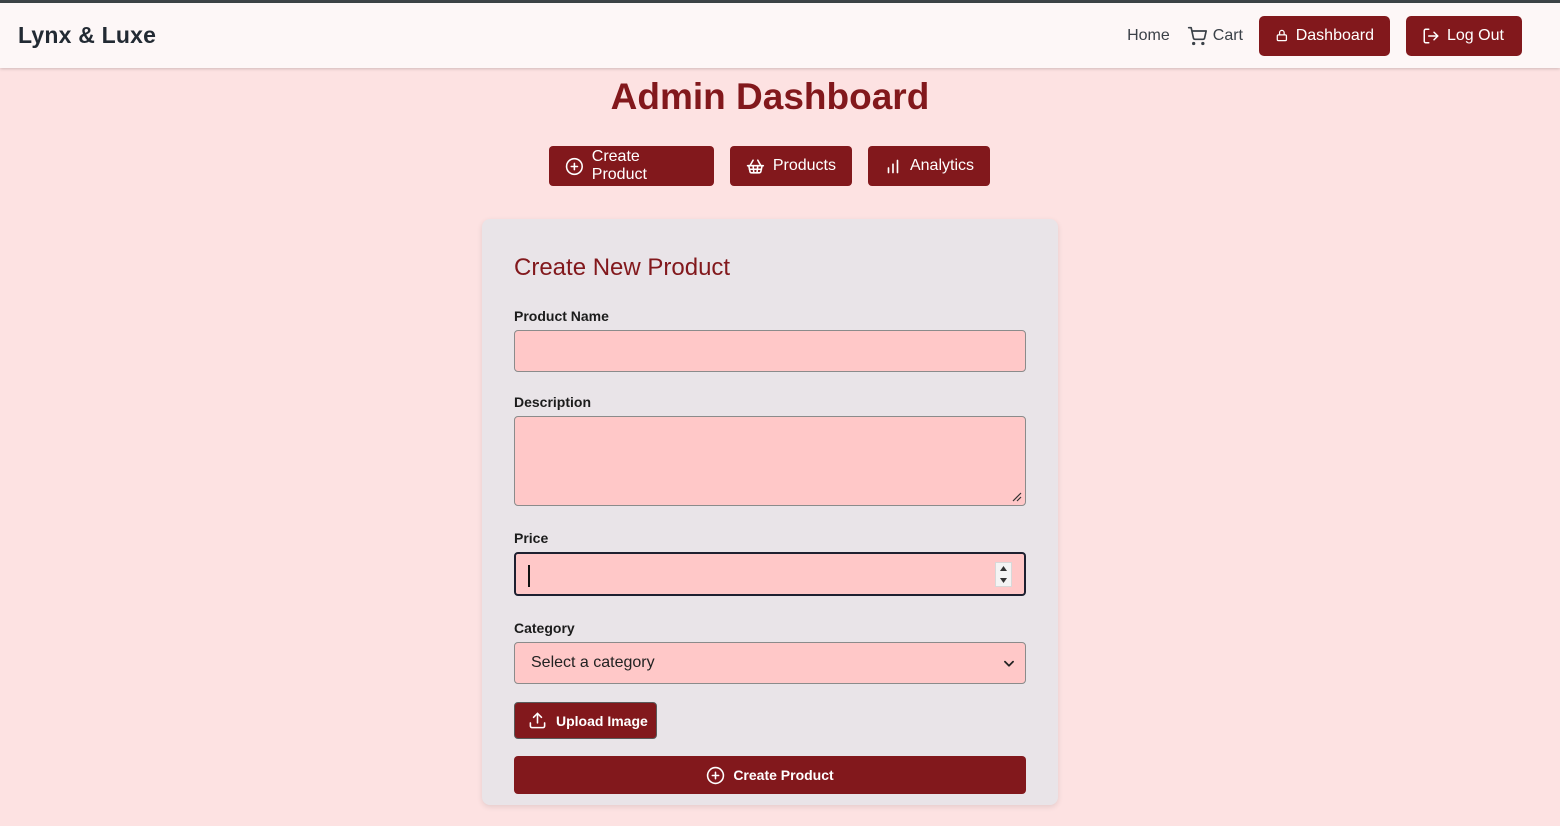  I want to click on text-caret, so click(529, 576).